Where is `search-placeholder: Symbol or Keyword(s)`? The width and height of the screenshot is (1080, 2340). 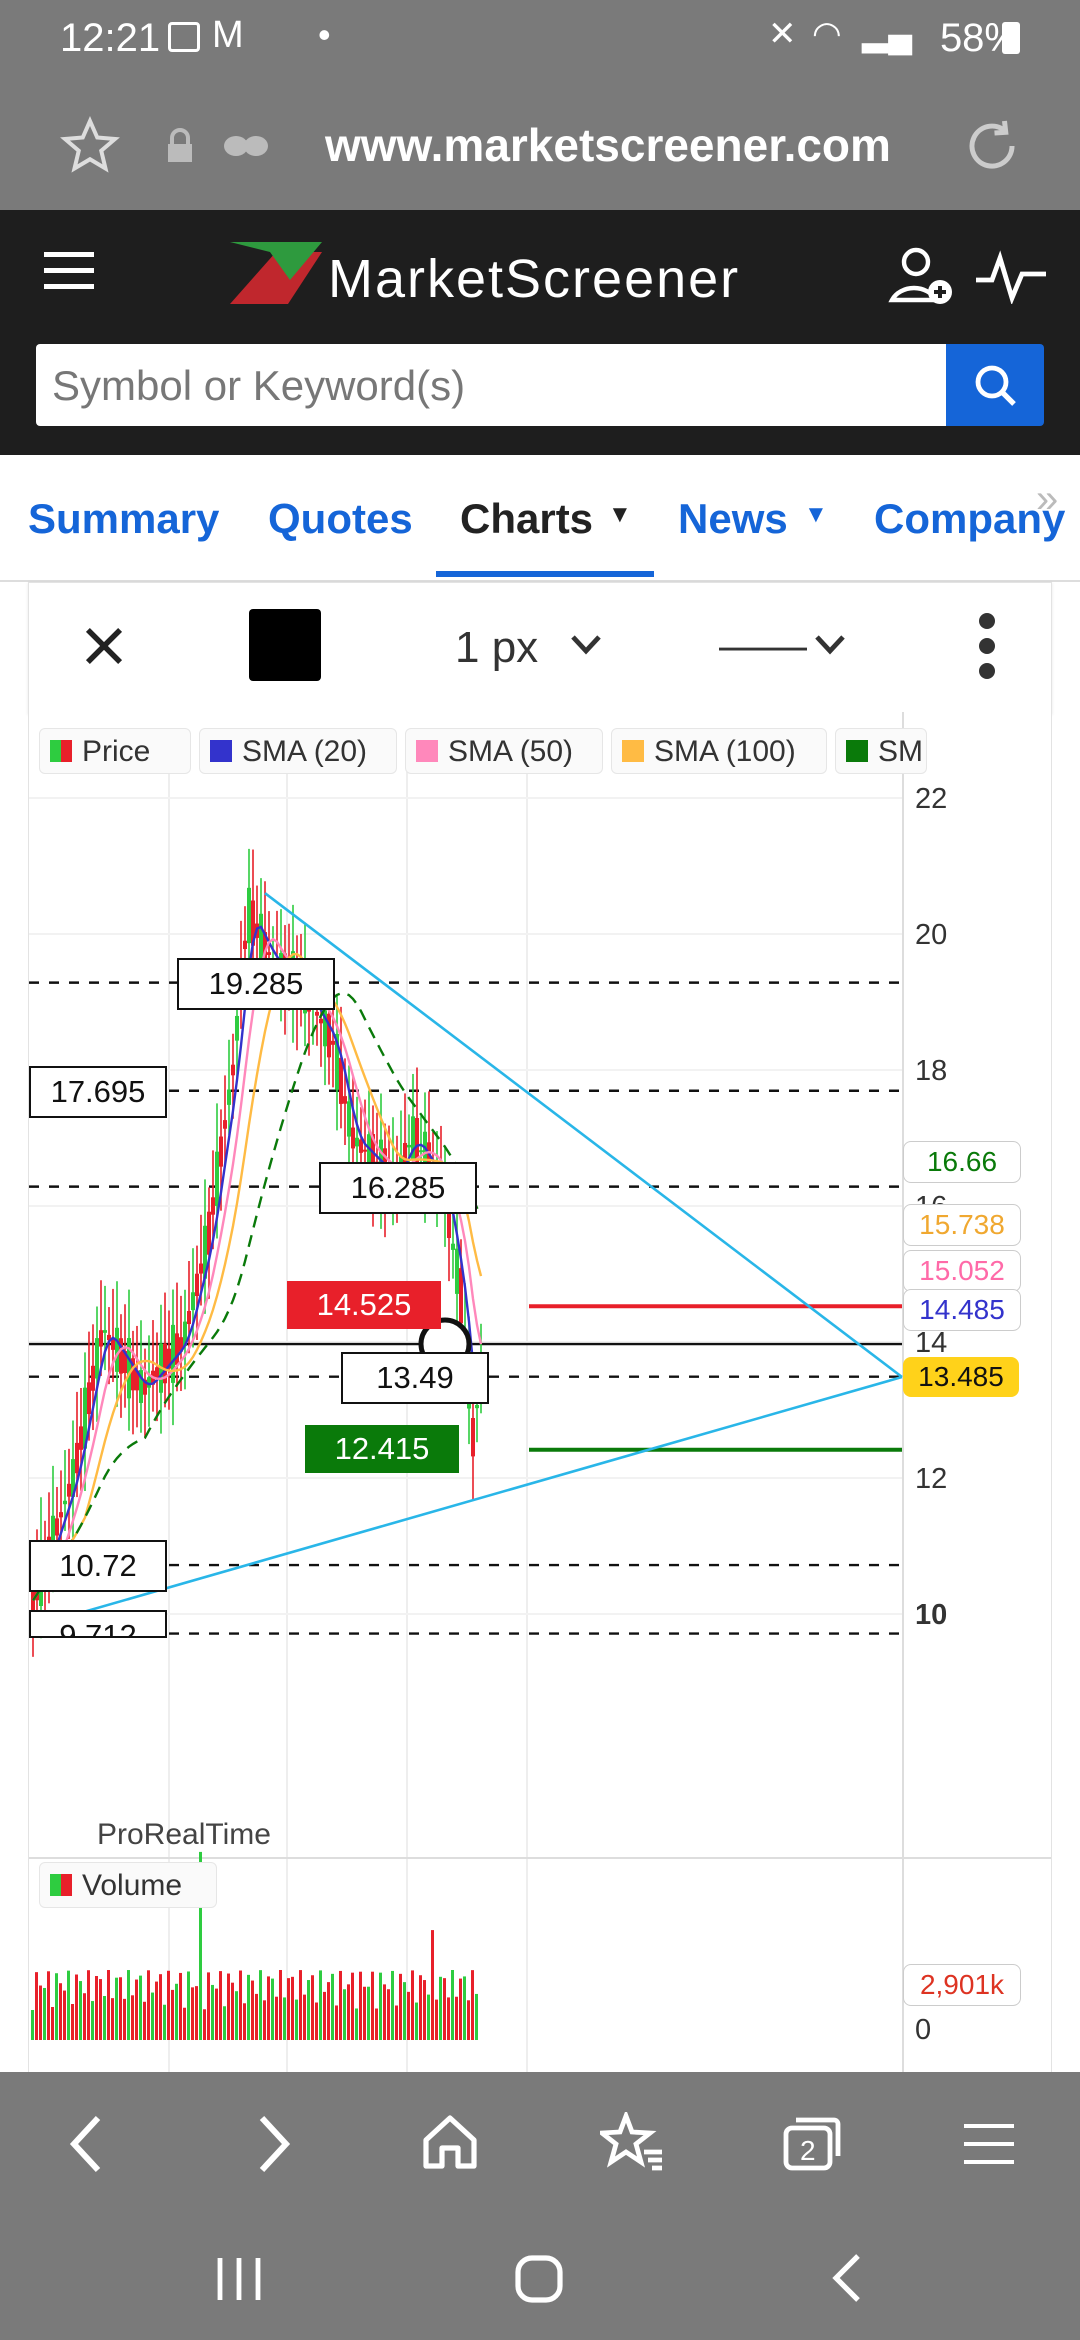
search-placeholder: Symbol or Keyword(s) is located at coordinates (259, 385).